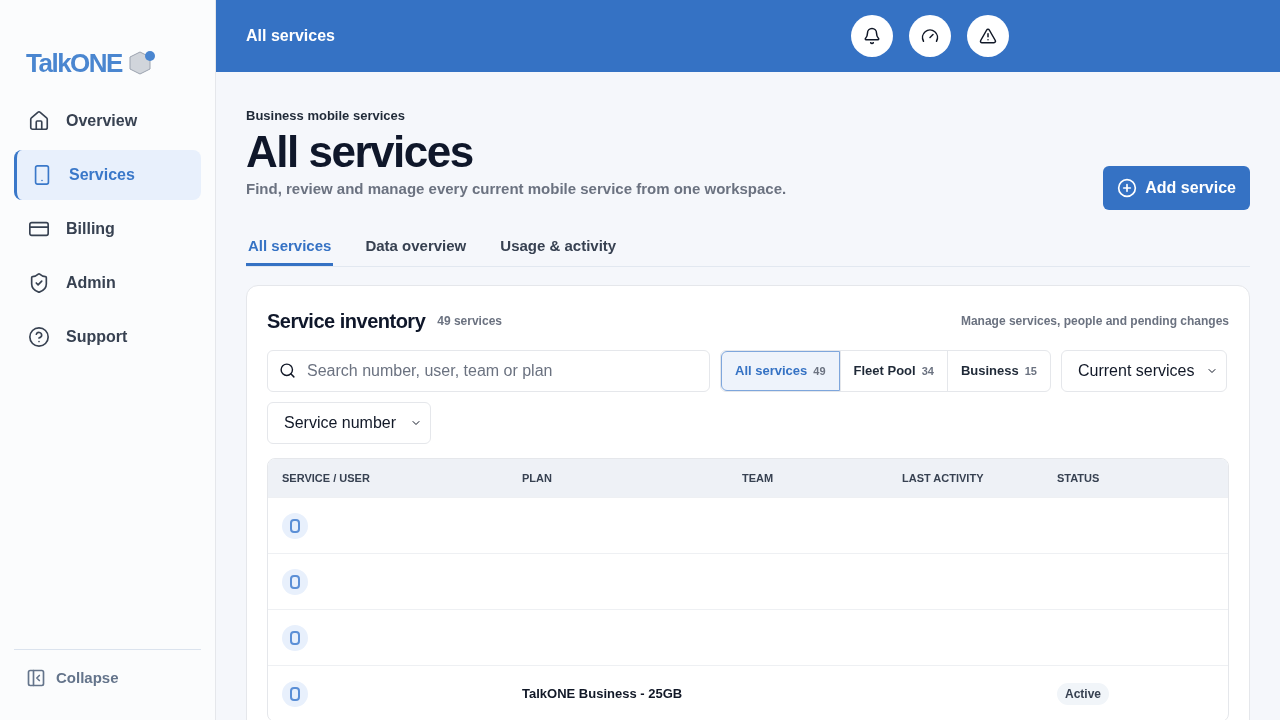 This screenshot has height=720, width=1280. I want to click on scope-select: Current services, so click(1143, 371).